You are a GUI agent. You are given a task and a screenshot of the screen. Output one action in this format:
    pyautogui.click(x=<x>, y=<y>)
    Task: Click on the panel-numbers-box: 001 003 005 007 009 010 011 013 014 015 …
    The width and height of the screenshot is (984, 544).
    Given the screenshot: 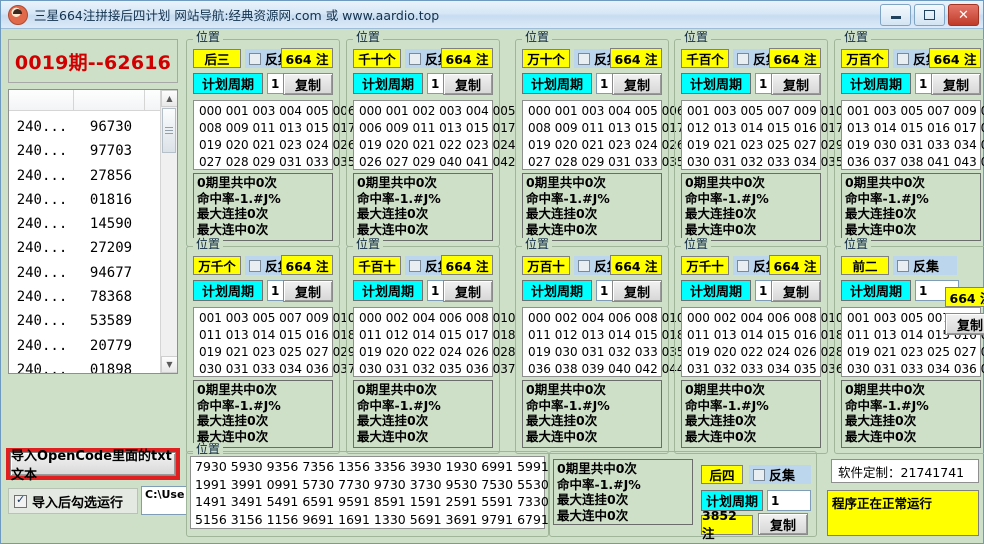 What is the action you would take?
    pyautogui.click(x=274, y=342)
    